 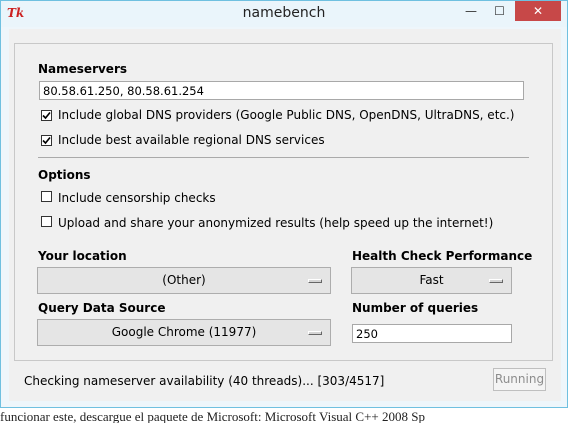 I want to click on health-check-selected: Fast, so click(x=431, y=280).